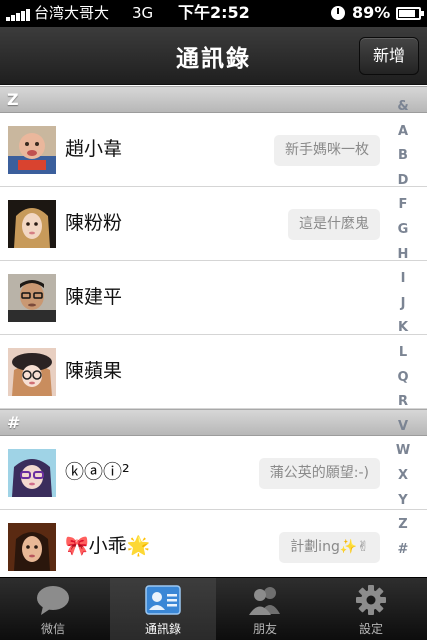 This screenshot has height=640, width=427. I want to click on contact-row: 陳粉粉 這是什麼鬼, so click(213, 224).